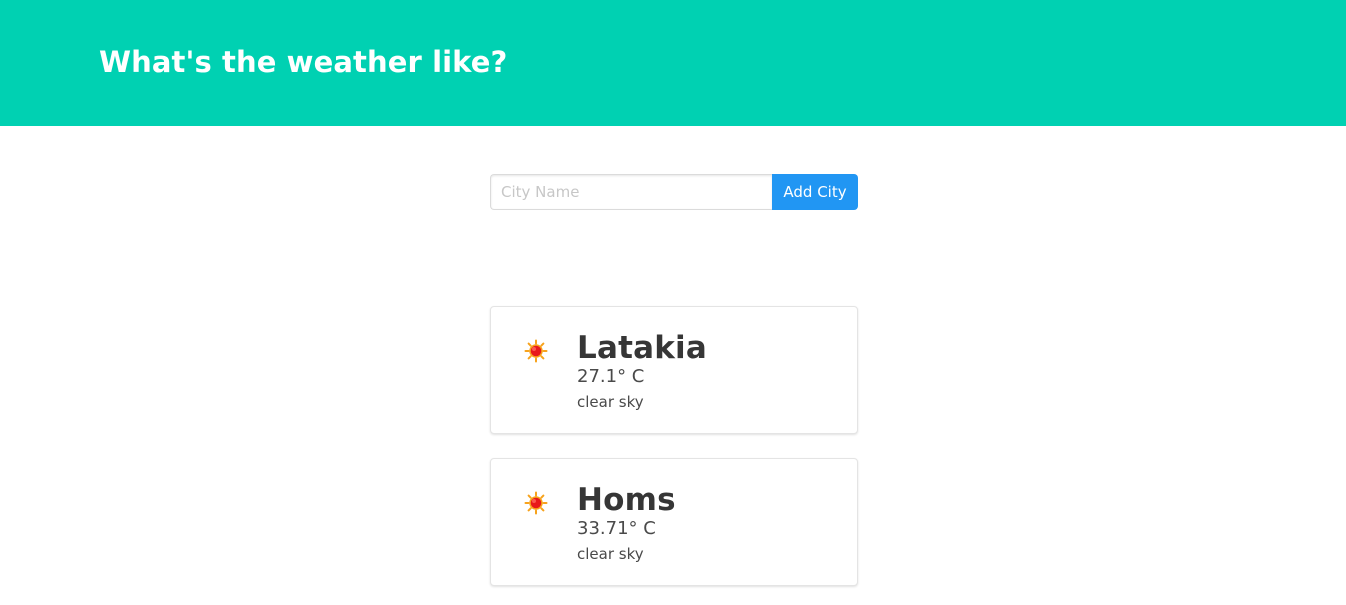  I want to click on add-city-button: Add City, so click(815, 192).